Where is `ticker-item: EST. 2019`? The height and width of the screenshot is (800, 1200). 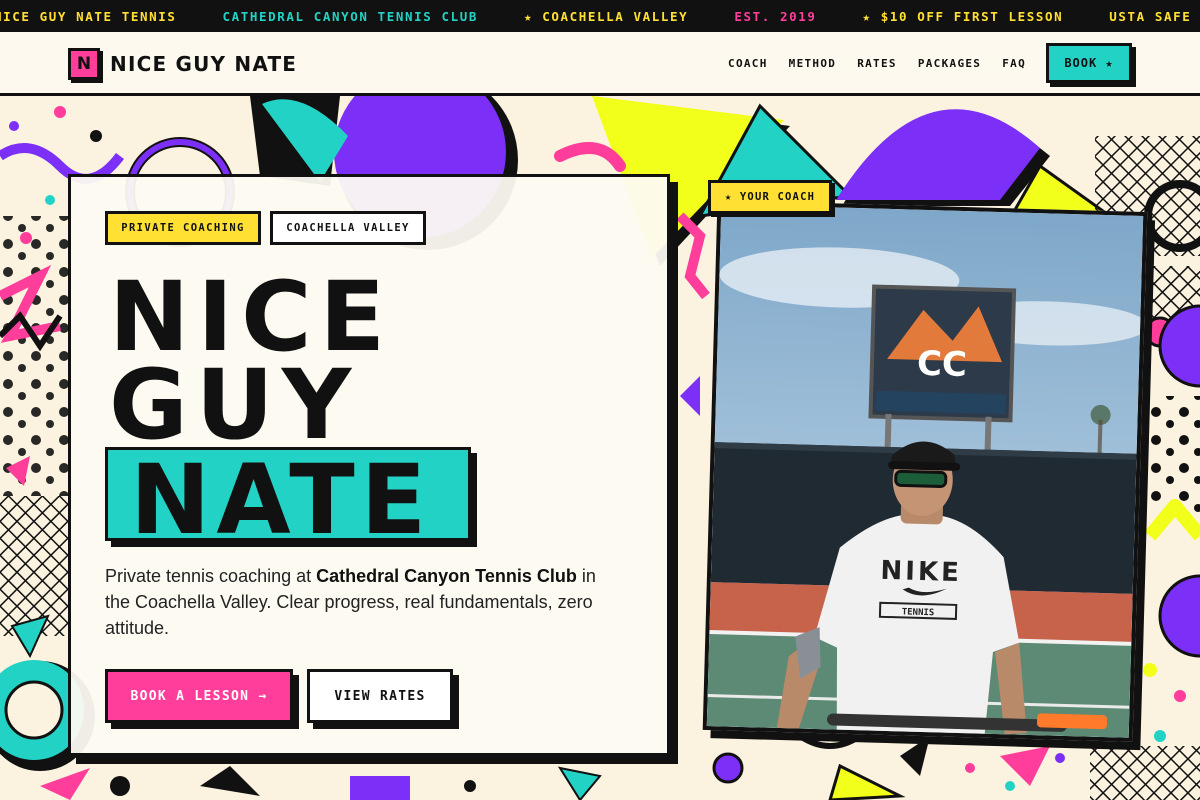
ticker-item: EST. 2019 is located at coordinates (775, 16).